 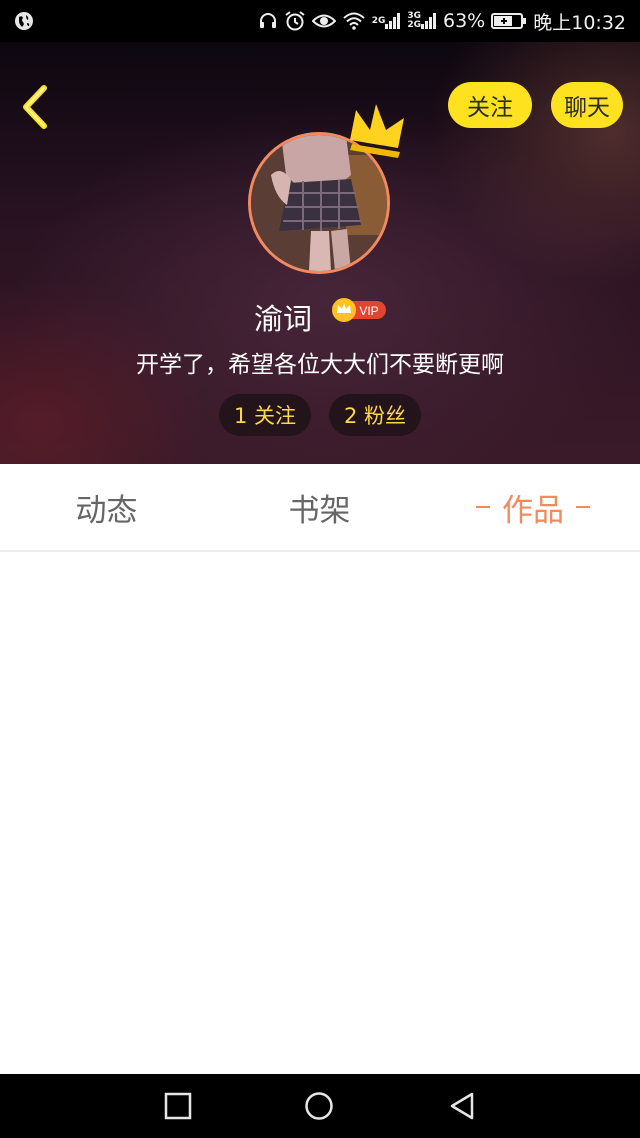 I want to click on back-button, so click(x=36, y=107).